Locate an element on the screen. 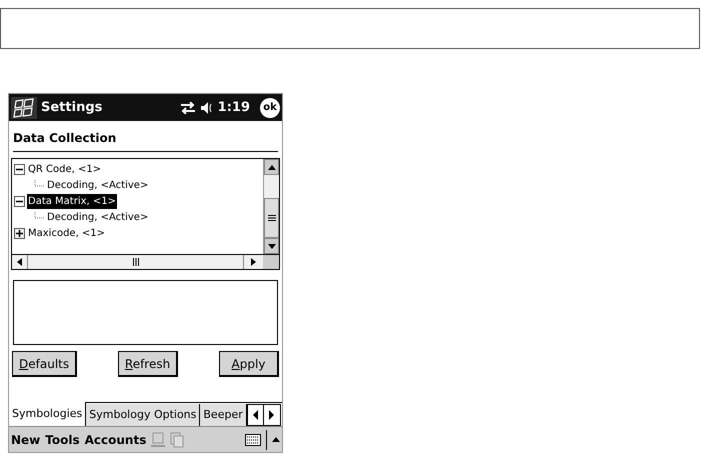  tree-item: Maxicode, <1> is located at coordinates (66, 233).